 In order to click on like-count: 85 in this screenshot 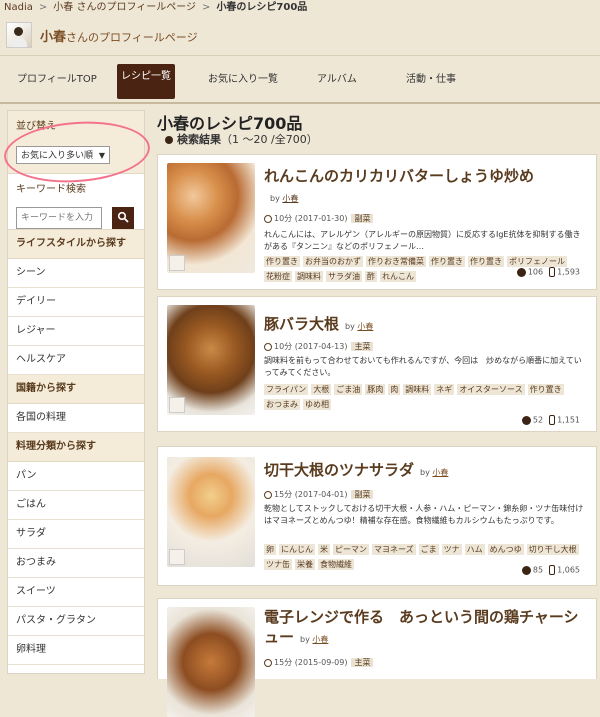, I will do `click(538, 570)`.